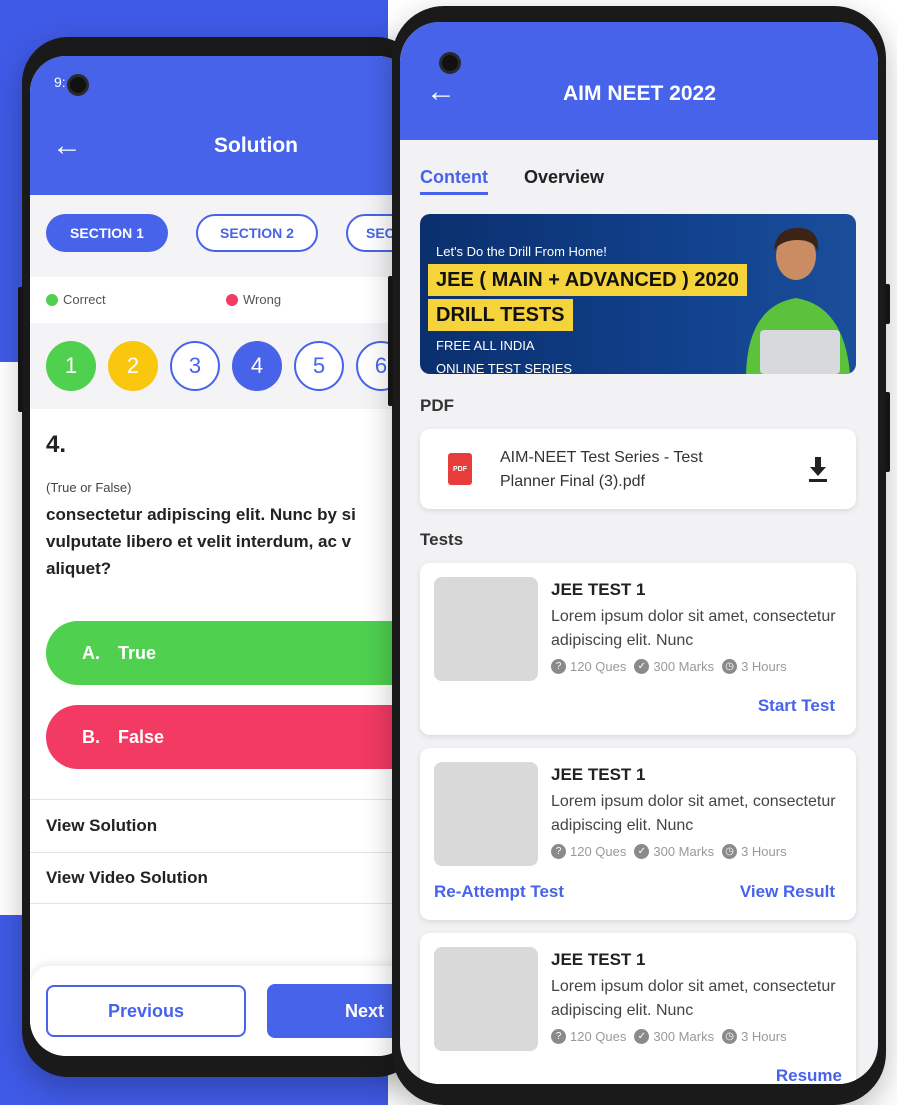 The image size is (897, 1105). Describe the element at coordinates (256, 145) in the screenshot. I see `page-title: Solution` at that location.